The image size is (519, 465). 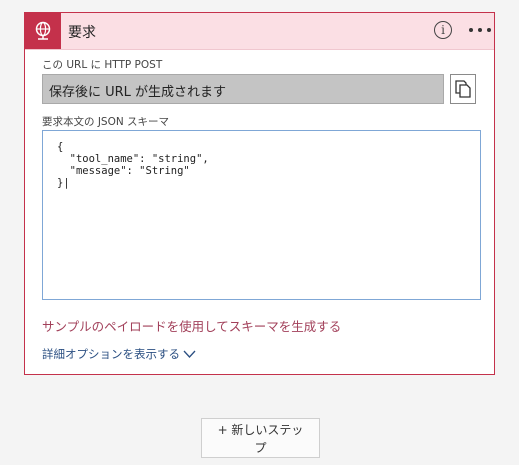 I want to click on new-step-button: + 新しいステッ プ, so click(x=260, y=438).